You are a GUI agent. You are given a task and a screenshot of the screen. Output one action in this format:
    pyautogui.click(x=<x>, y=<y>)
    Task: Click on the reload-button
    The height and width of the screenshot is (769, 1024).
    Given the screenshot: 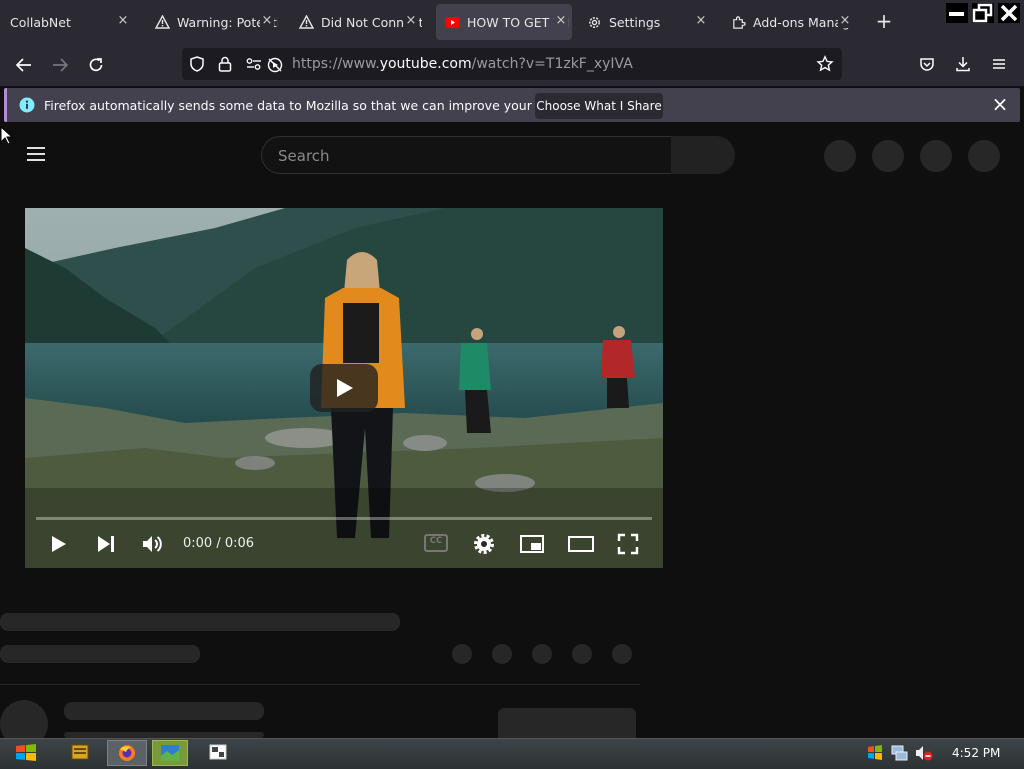 What is the action you would take?
    pyautogui.click(x=96, y=65)
    